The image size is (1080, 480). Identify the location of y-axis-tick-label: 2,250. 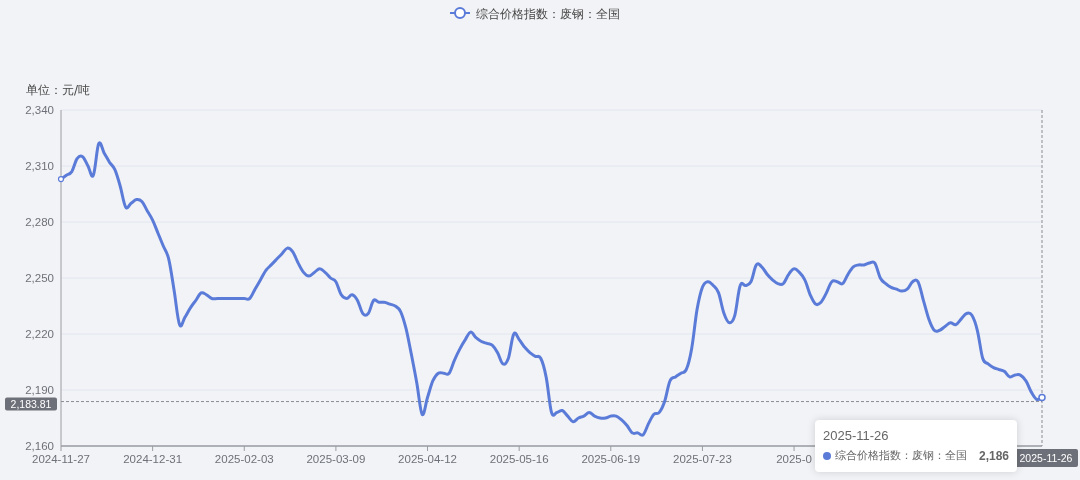
(39, 277).